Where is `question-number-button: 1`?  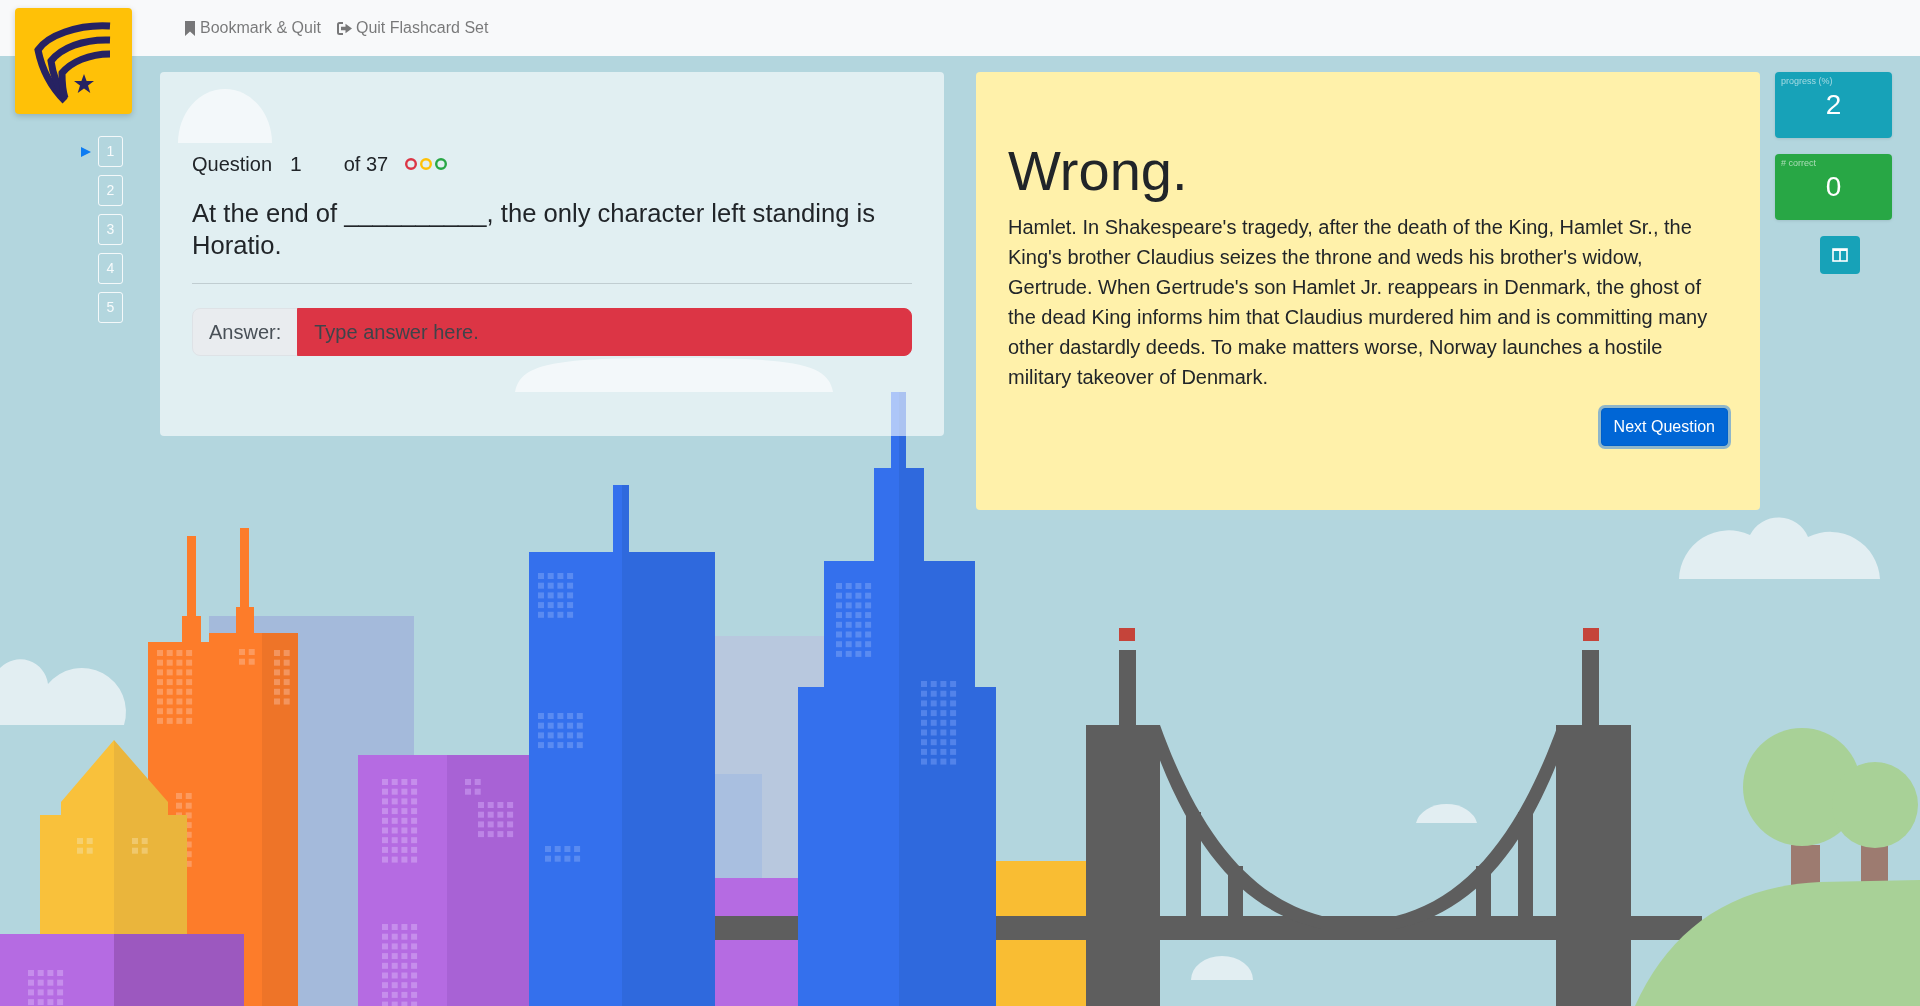 question-number-button: 1 is located at coordinates (110, 151).